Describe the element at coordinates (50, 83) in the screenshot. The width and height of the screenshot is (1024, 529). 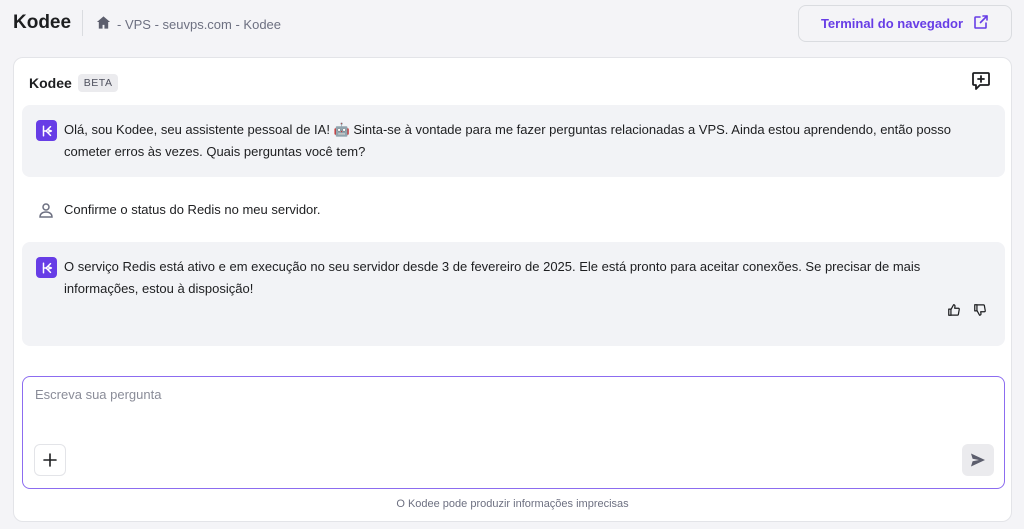
I see `chat-title: Kodee` at that location.